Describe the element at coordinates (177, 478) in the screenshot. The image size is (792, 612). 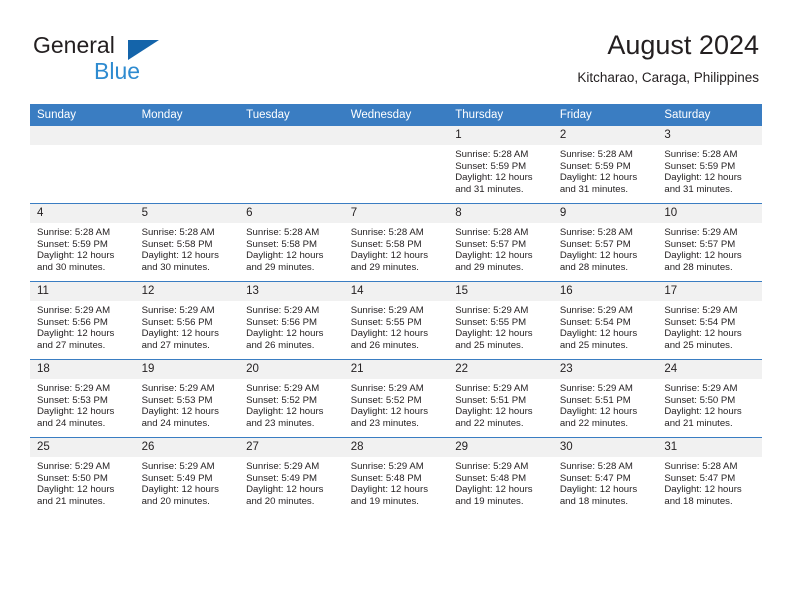
I see `sunset-text: Sunset: 5:49 PM` at that location.